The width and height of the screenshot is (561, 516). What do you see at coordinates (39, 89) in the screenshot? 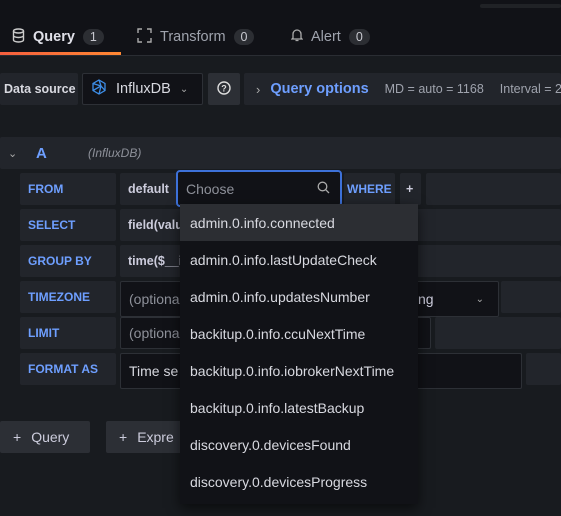
I see `data-source-label: Data source` at bounding box center [39, 89].